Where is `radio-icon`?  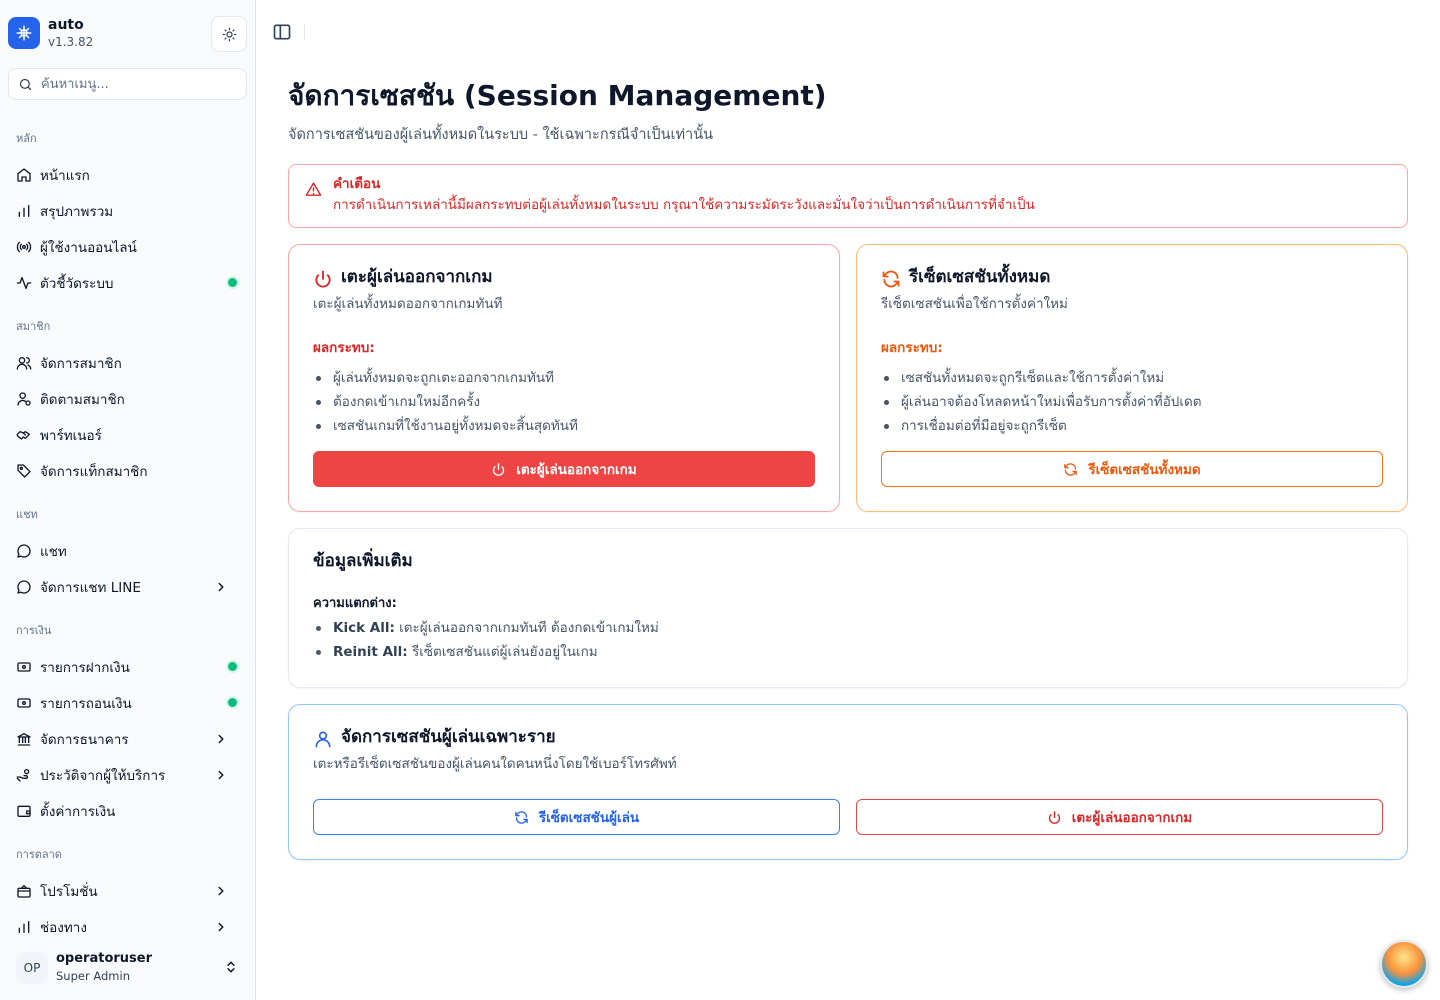 radio-icon is located at coordinates (24, 247).